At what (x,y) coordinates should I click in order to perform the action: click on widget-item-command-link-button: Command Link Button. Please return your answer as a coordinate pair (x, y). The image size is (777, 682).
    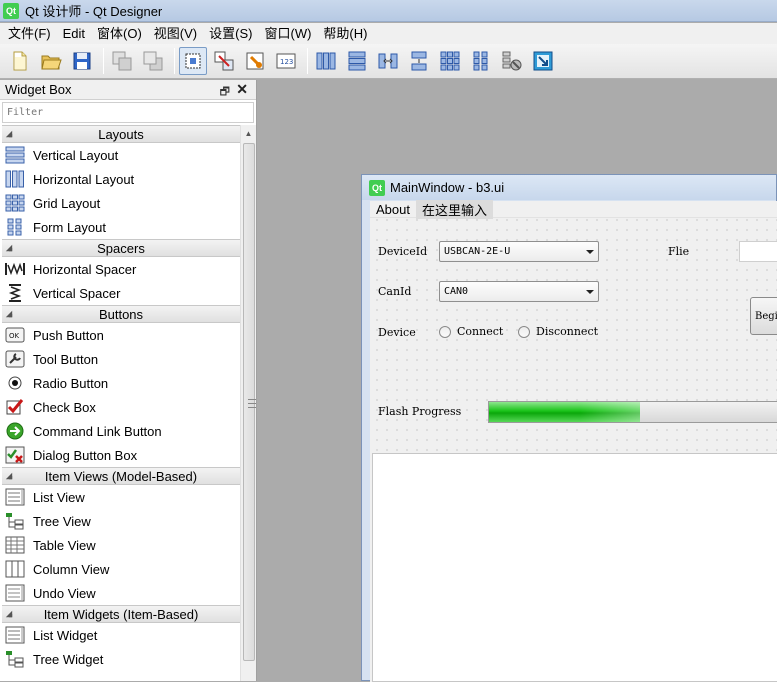
    Looking at the image, I should click on (121, 431).